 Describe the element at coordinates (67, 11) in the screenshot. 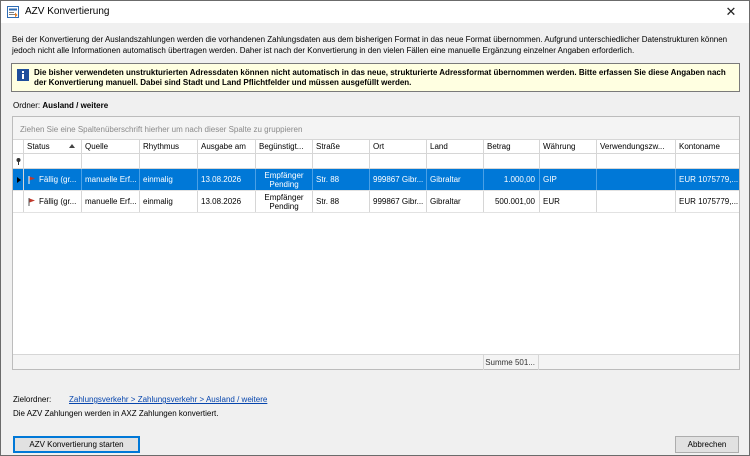

I see `window-title: AZV Konvertierung` at that location.